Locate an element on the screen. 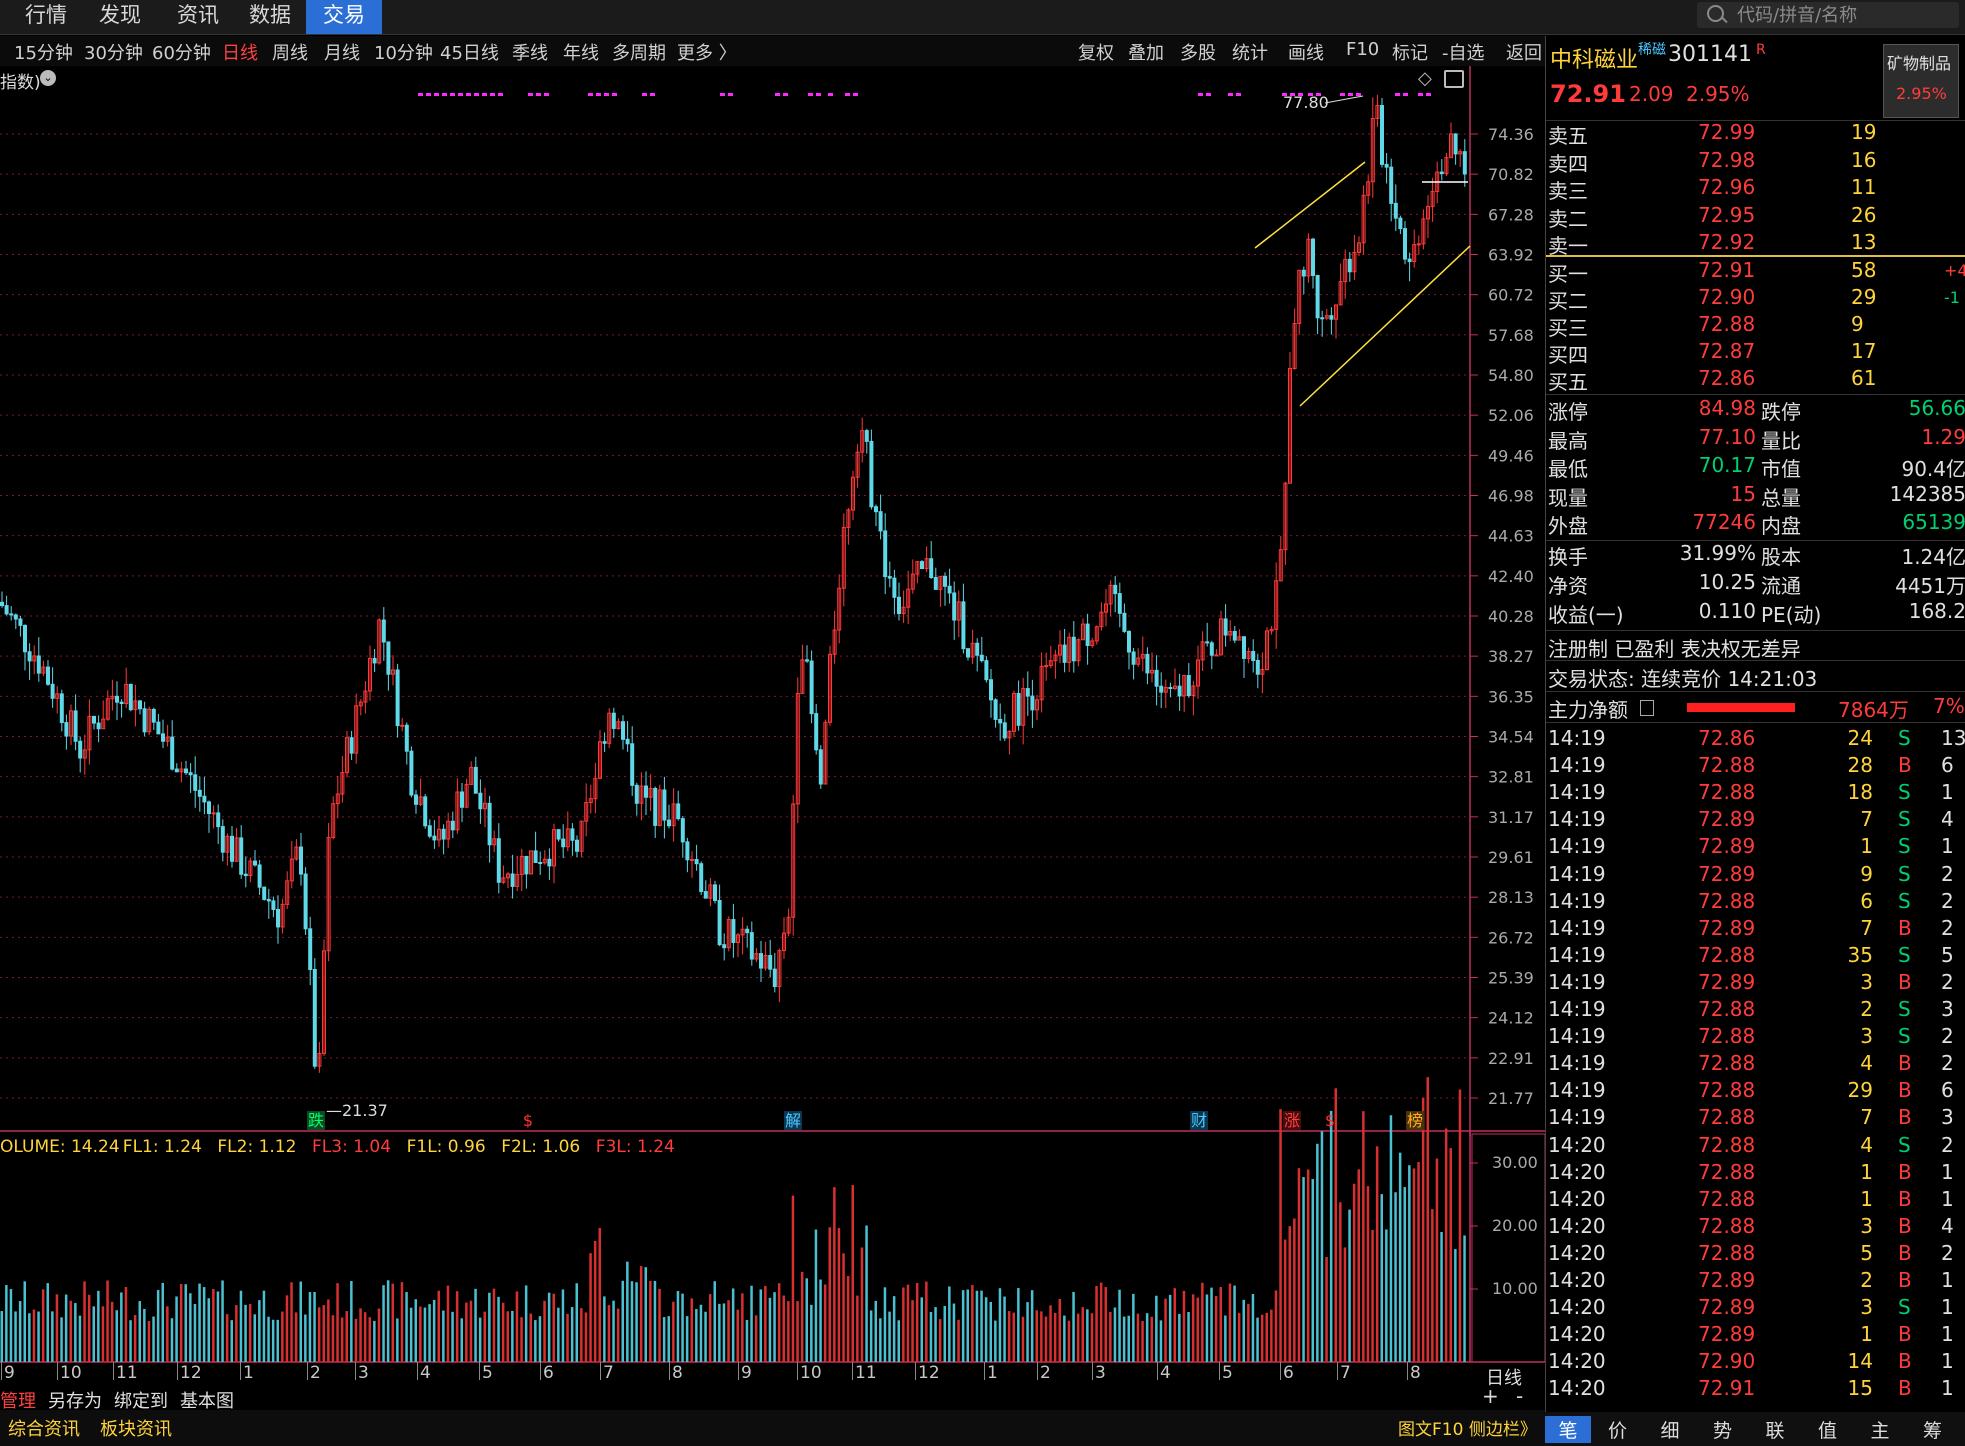 The width and height of the screenshot is (1965, 1446). diamond-icon: ◇ is located at coordinates (1425, 78).